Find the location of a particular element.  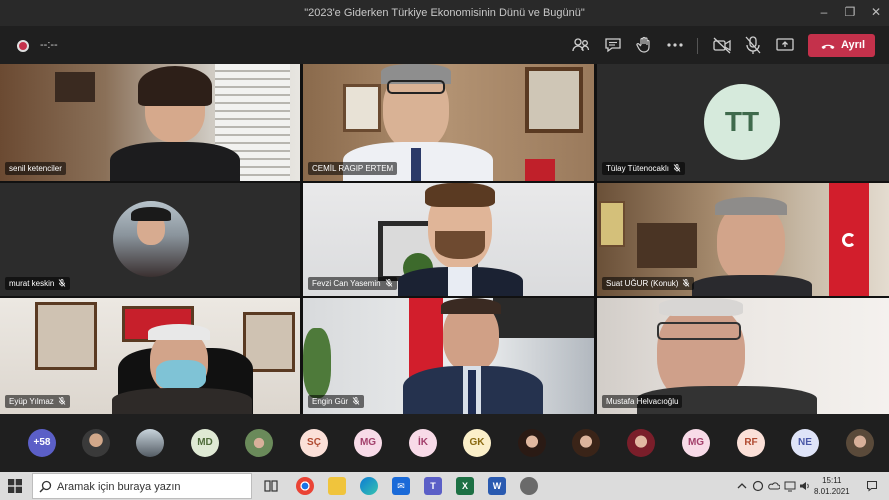

participant-avatar: NE is located at coordinates (805, 443).